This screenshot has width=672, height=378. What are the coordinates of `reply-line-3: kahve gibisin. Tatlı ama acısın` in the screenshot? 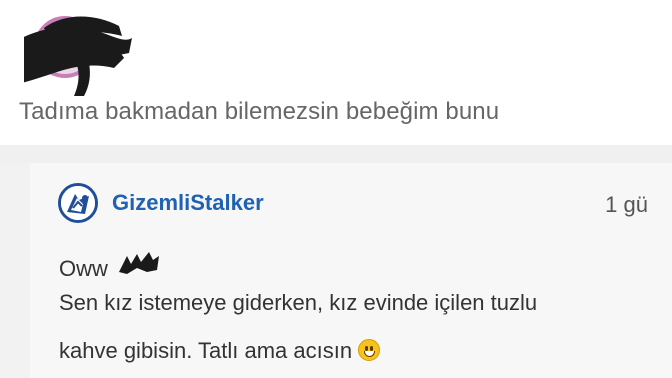 It's located at (220, 351).